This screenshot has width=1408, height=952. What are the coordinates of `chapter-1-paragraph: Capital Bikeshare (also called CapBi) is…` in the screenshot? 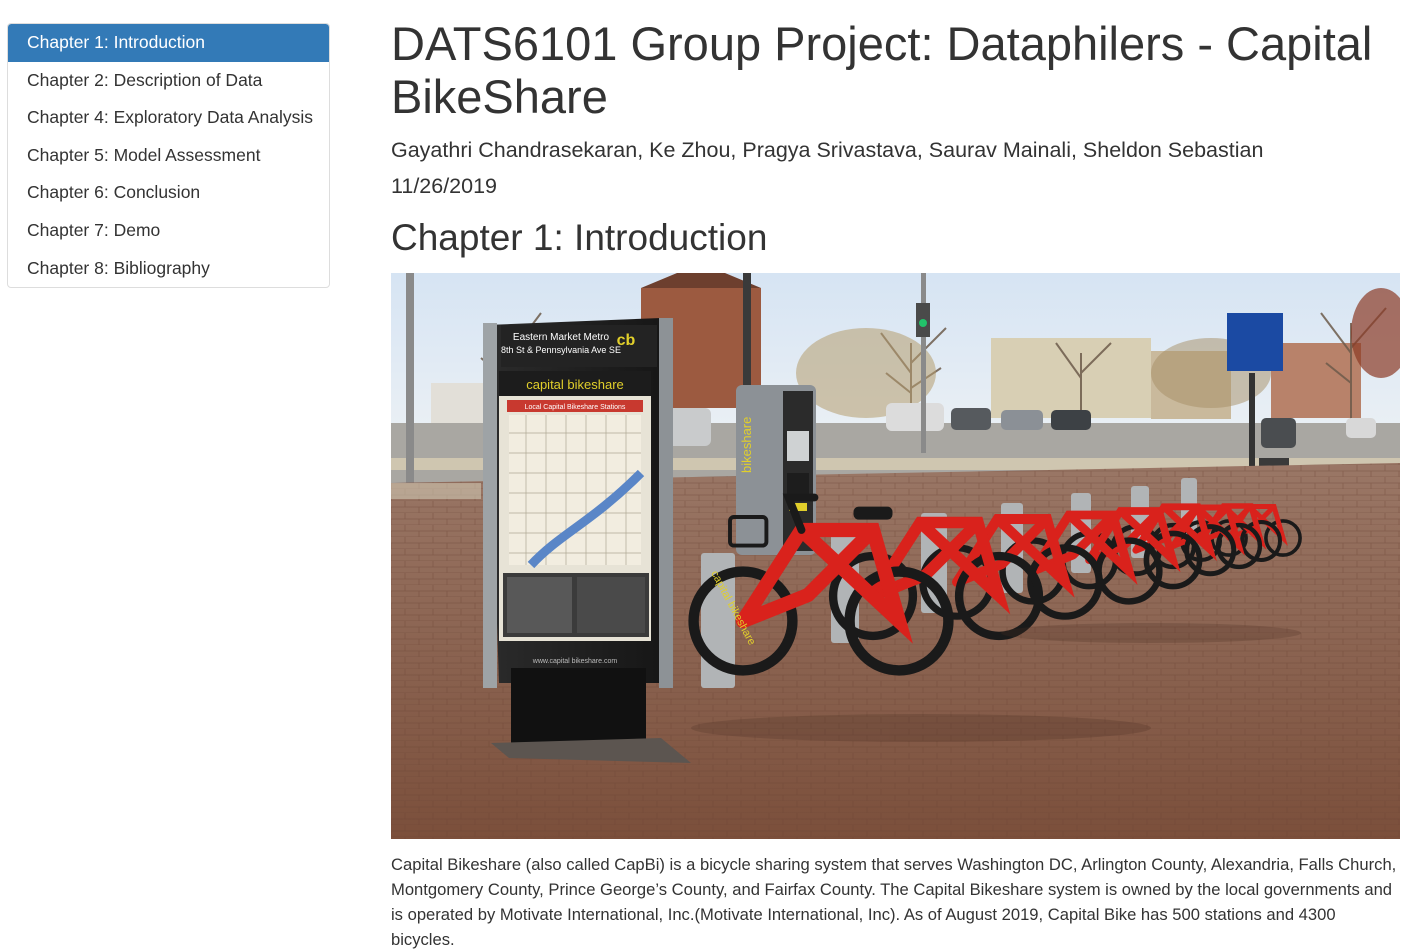 It's located at (894, 902).